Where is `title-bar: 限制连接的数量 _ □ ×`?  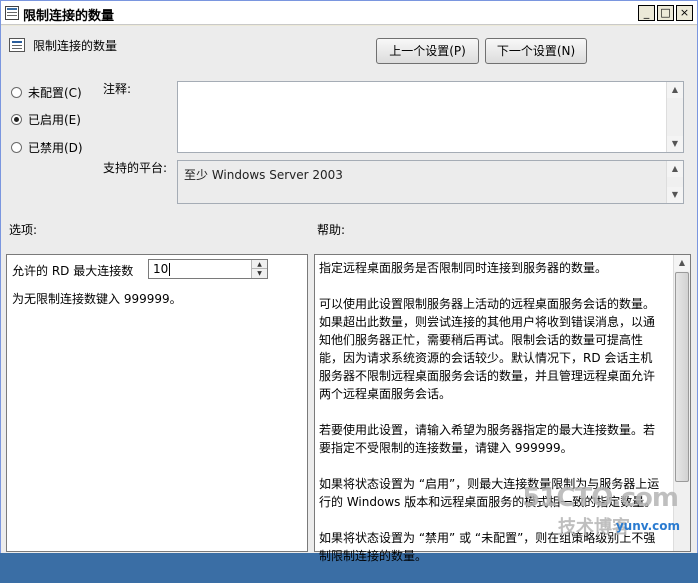 title-bar: 限制连接的数量 _ □ × is located at coordinates (349, 13).